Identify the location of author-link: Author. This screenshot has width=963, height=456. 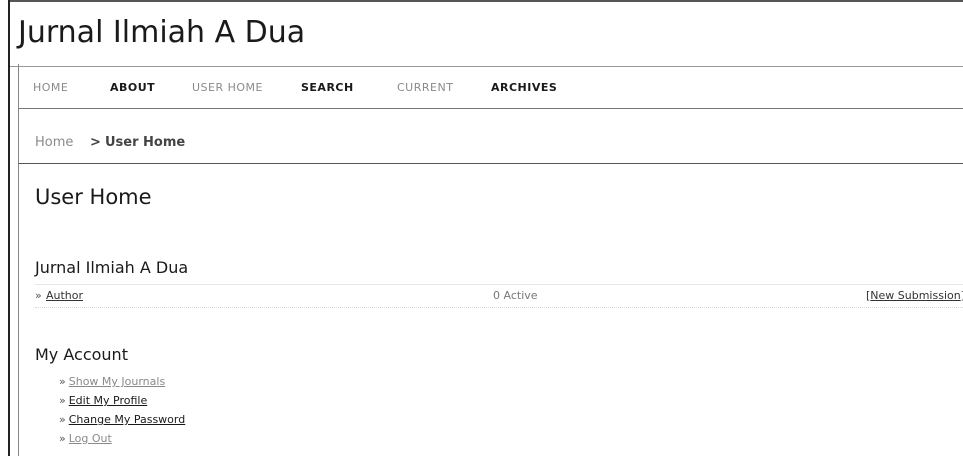
(64, 295).